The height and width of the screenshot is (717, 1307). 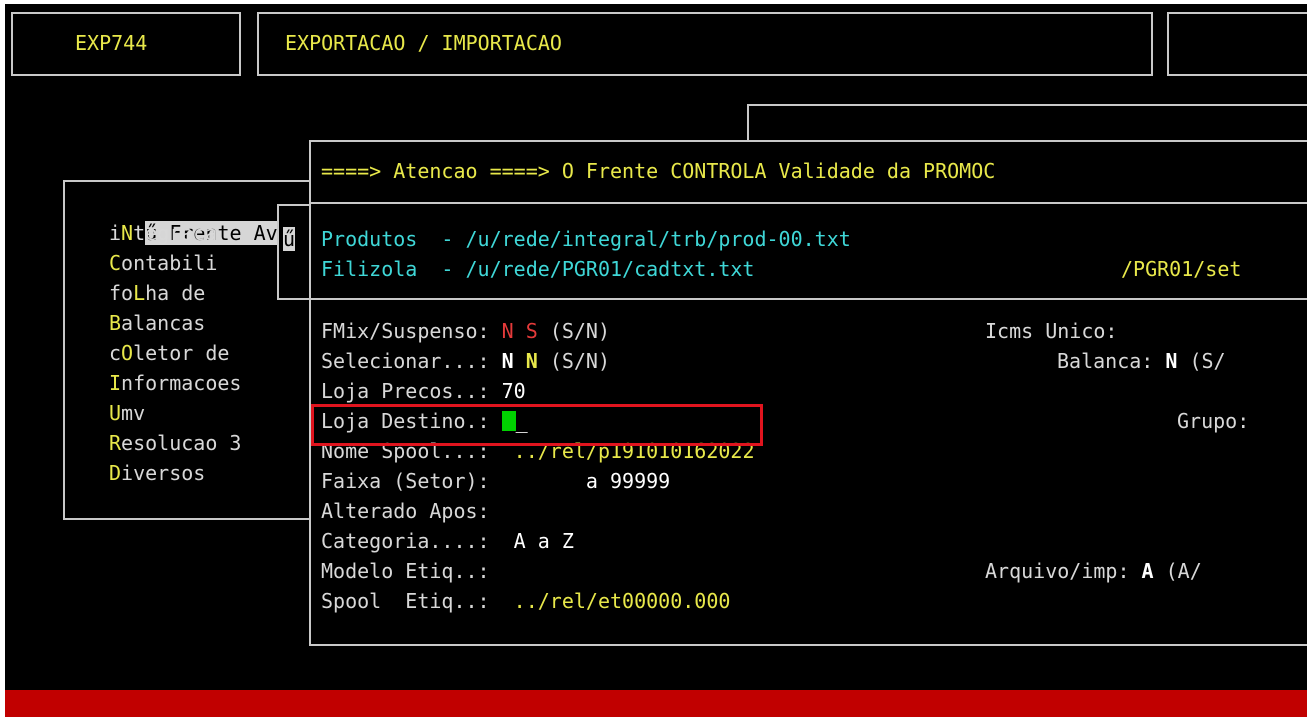 I want to click on spool-etiq-field: ../rel/et00000.000, so click(x=622, y=601).